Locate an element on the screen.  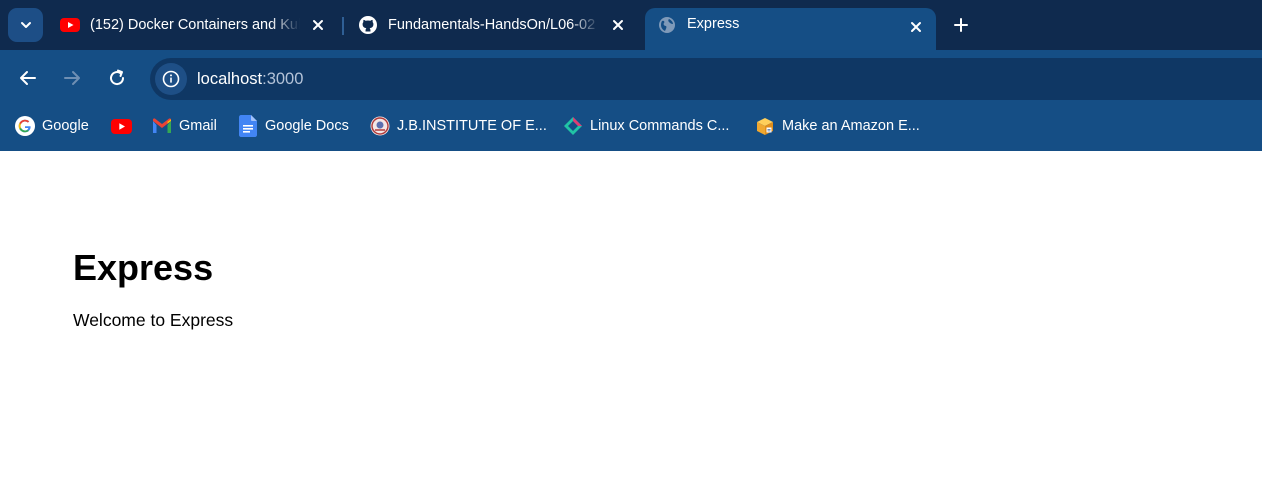
tab-title: Fundamentals-HandsOn/L06-02 is located at coordinates (492, 25).